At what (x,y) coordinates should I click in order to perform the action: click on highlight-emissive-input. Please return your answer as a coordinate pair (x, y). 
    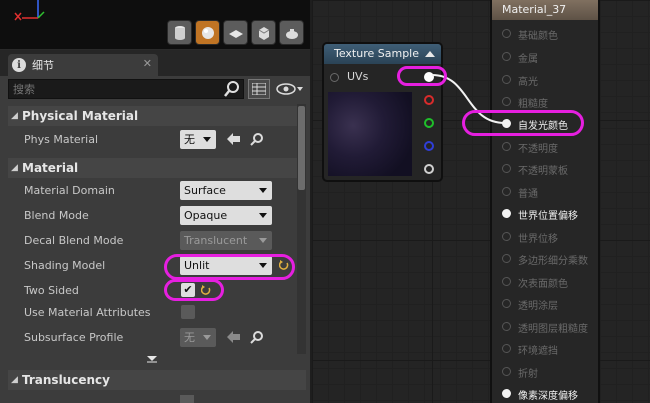
    Looking at the image, I should click on (523, 123).